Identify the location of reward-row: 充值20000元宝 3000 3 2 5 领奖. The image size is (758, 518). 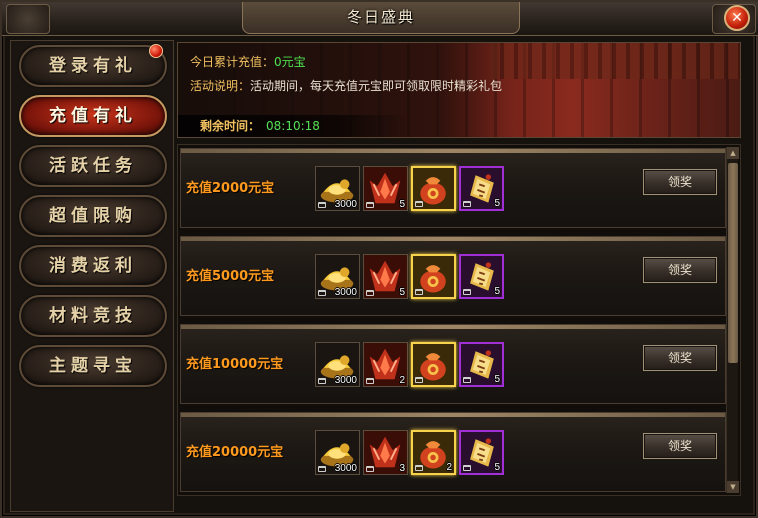
(453, 452).